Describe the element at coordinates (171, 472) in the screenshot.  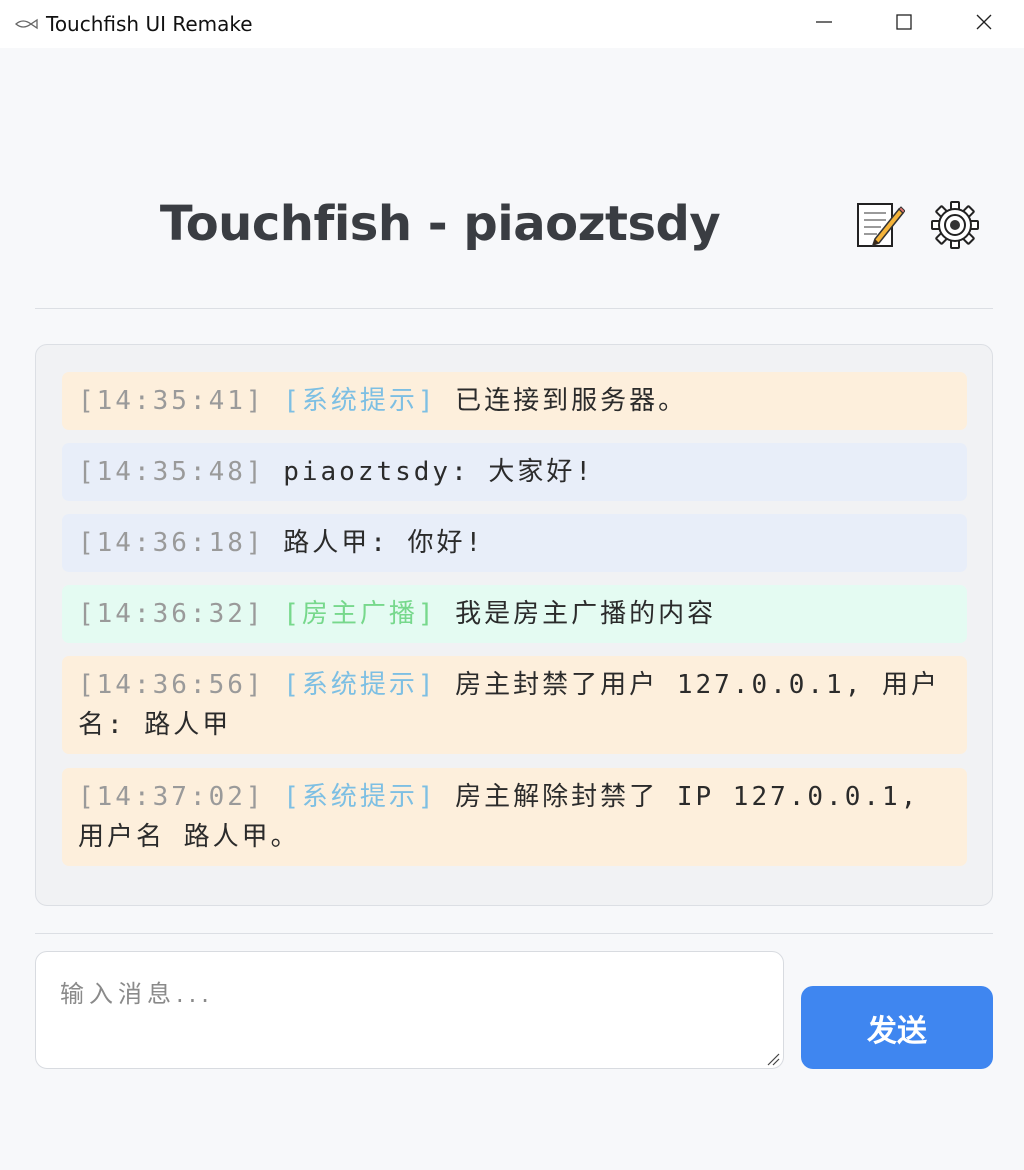
I see `message-timestamp: [14:35:48]` at that location.